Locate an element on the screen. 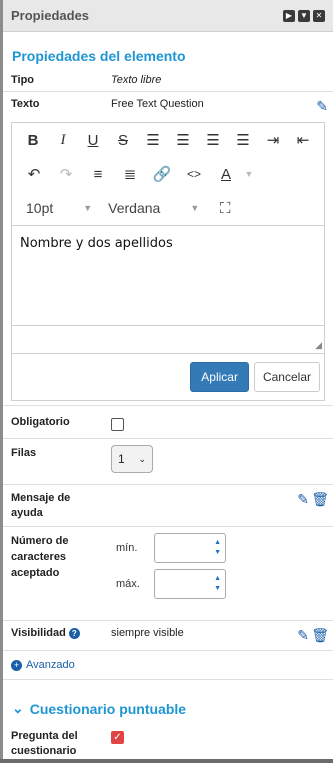 The width and height of the screenshot is (333, 763). row-obligatorio: Obligatorio is located at coordinates (168, 422).